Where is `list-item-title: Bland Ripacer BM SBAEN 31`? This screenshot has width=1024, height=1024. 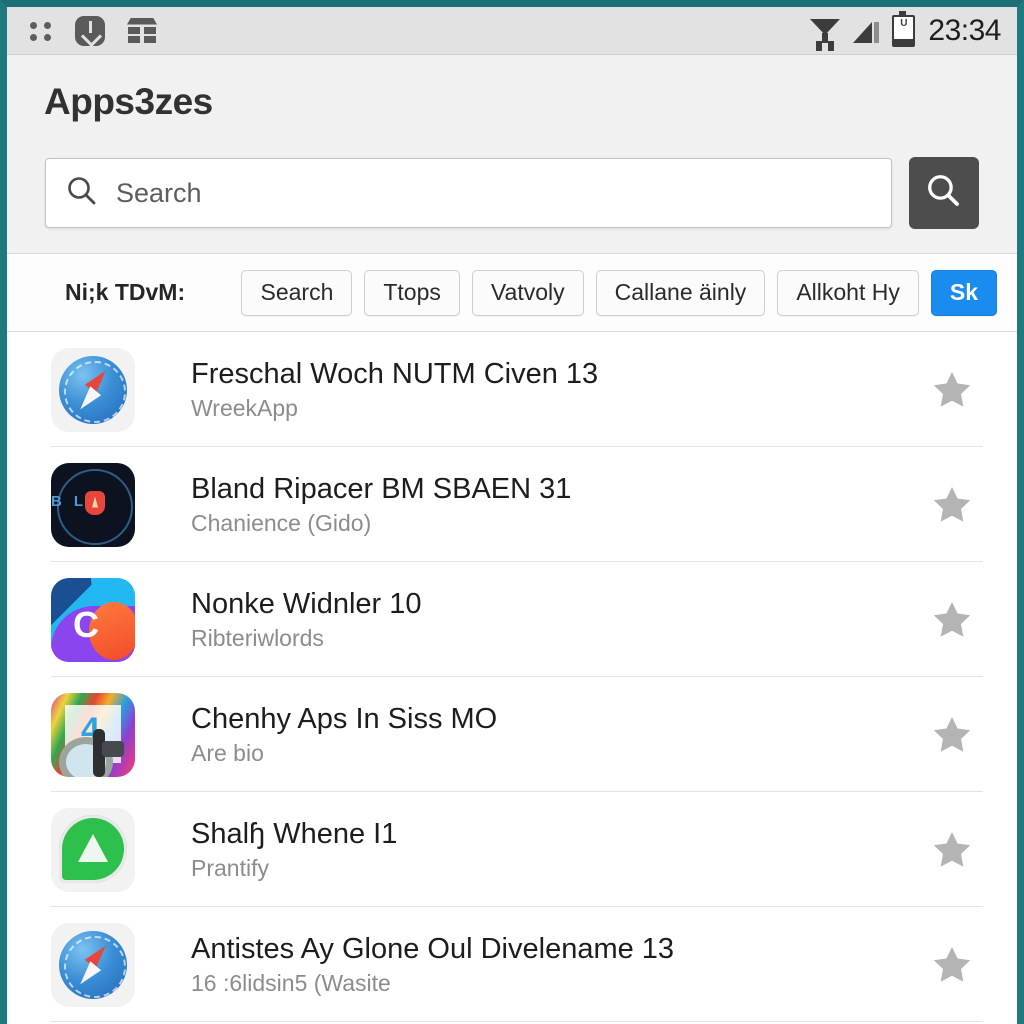 list-item-title: Bland Ripacer BM SBAEN 31 is located at coordinates (381, 488).